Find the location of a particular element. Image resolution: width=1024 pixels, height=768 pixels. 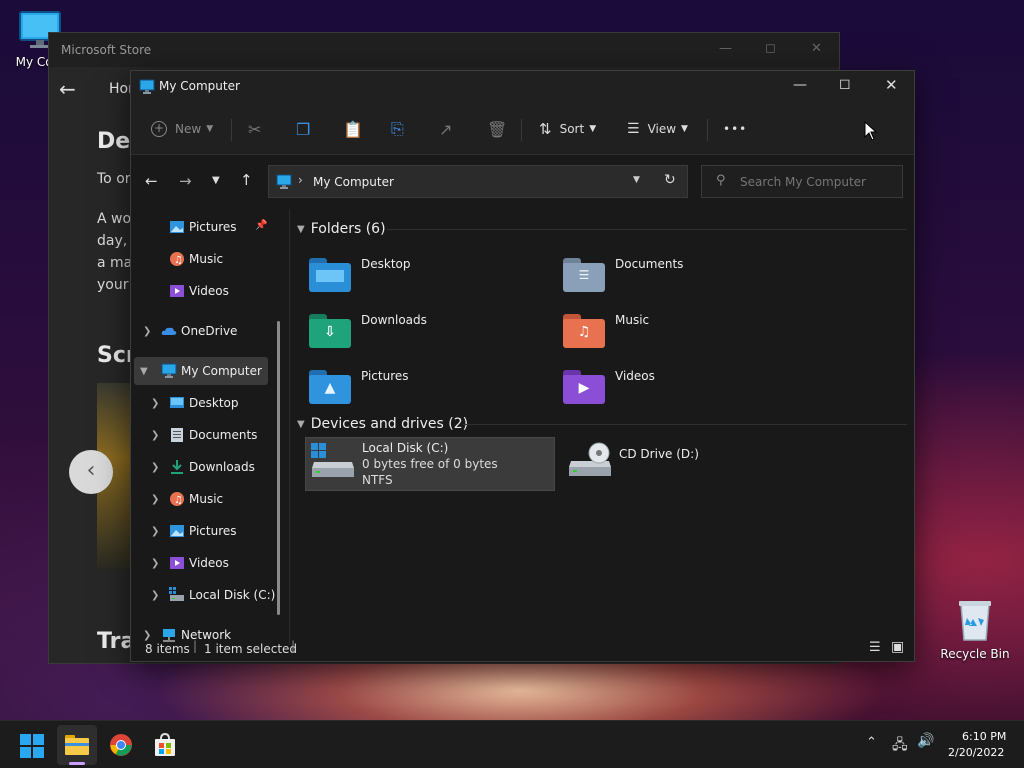

drive-cd: CD Drive (D:) is located at coordinates (688, 464).